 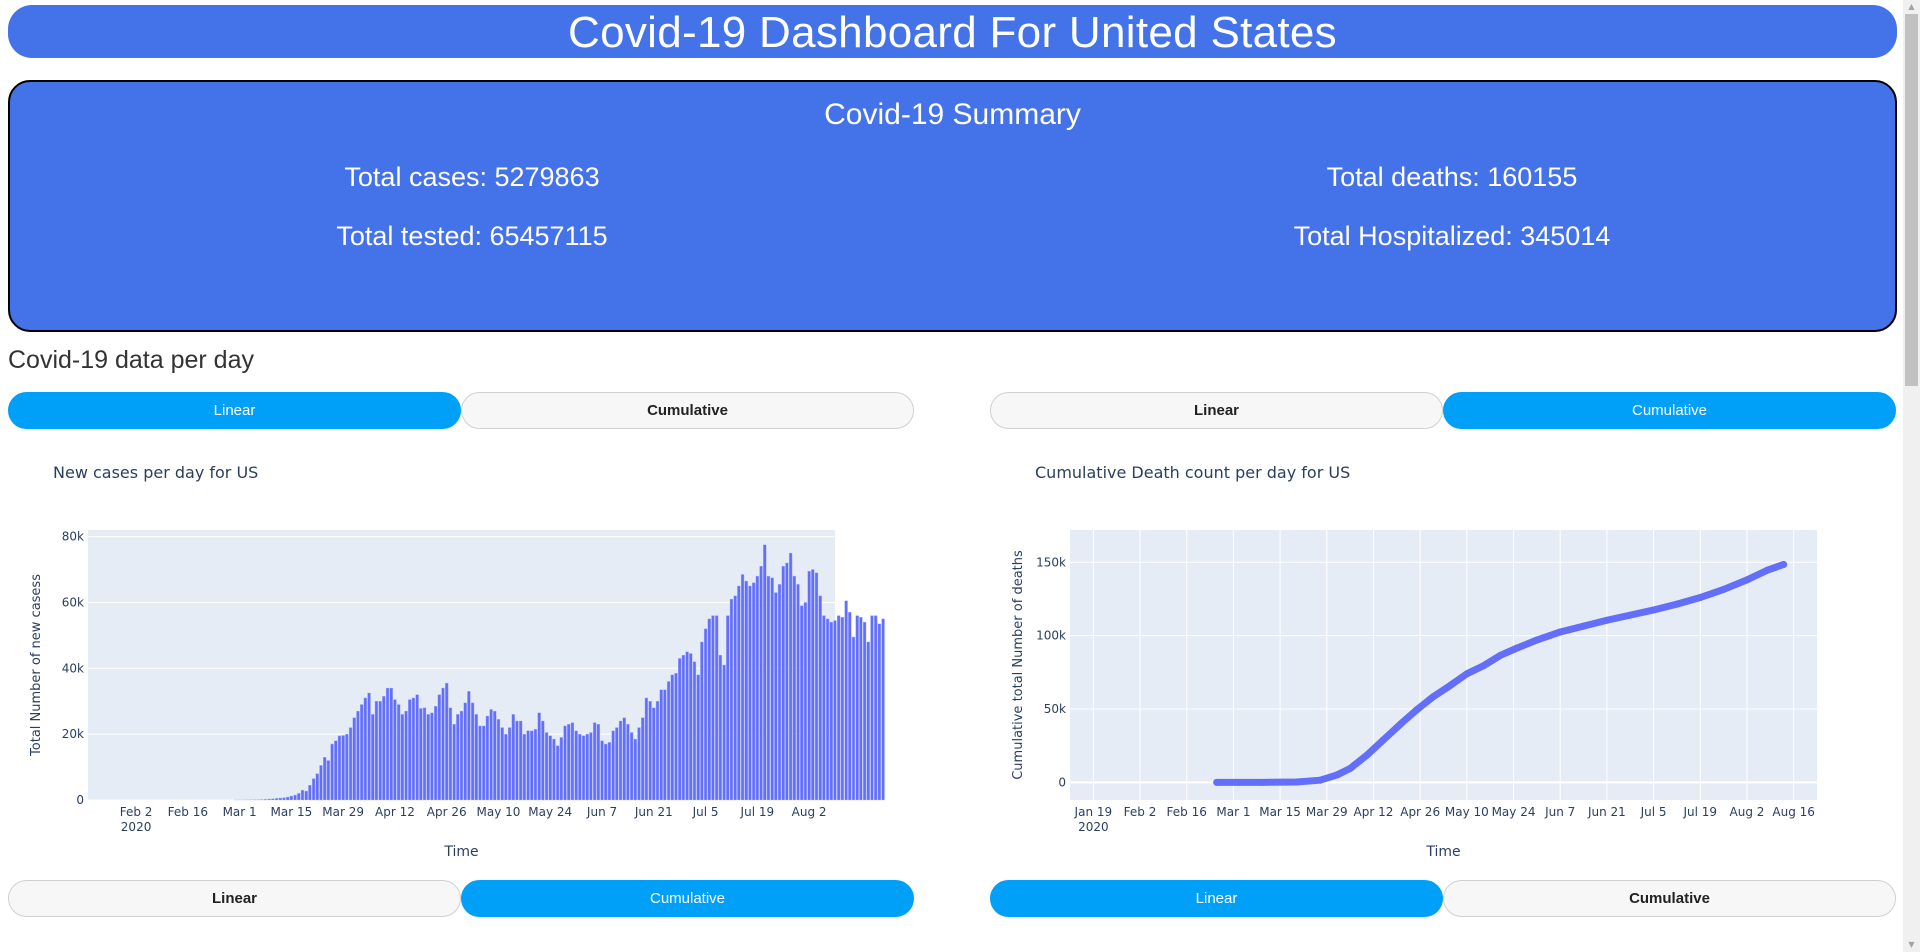 I want to click on x-tick-label: Apr 26, so click(x=1420, y=812).